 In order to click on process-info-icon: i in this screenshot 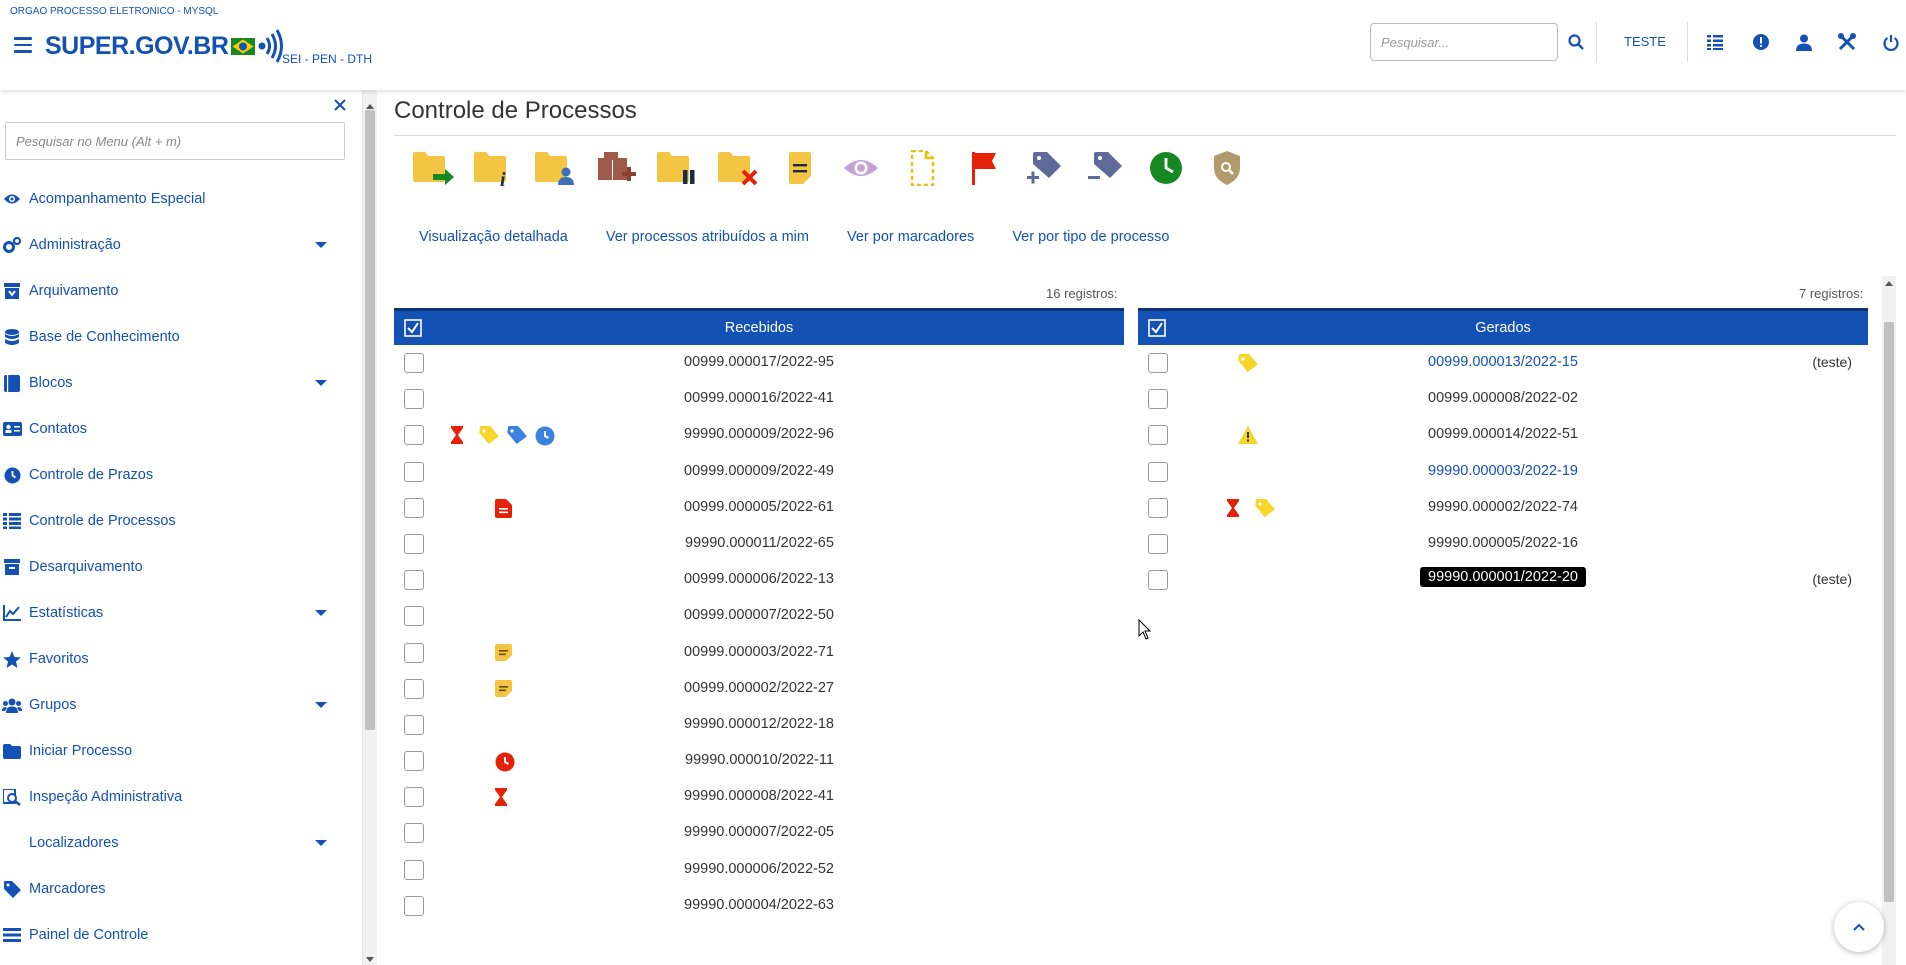, I will do `click(494, 168)`.